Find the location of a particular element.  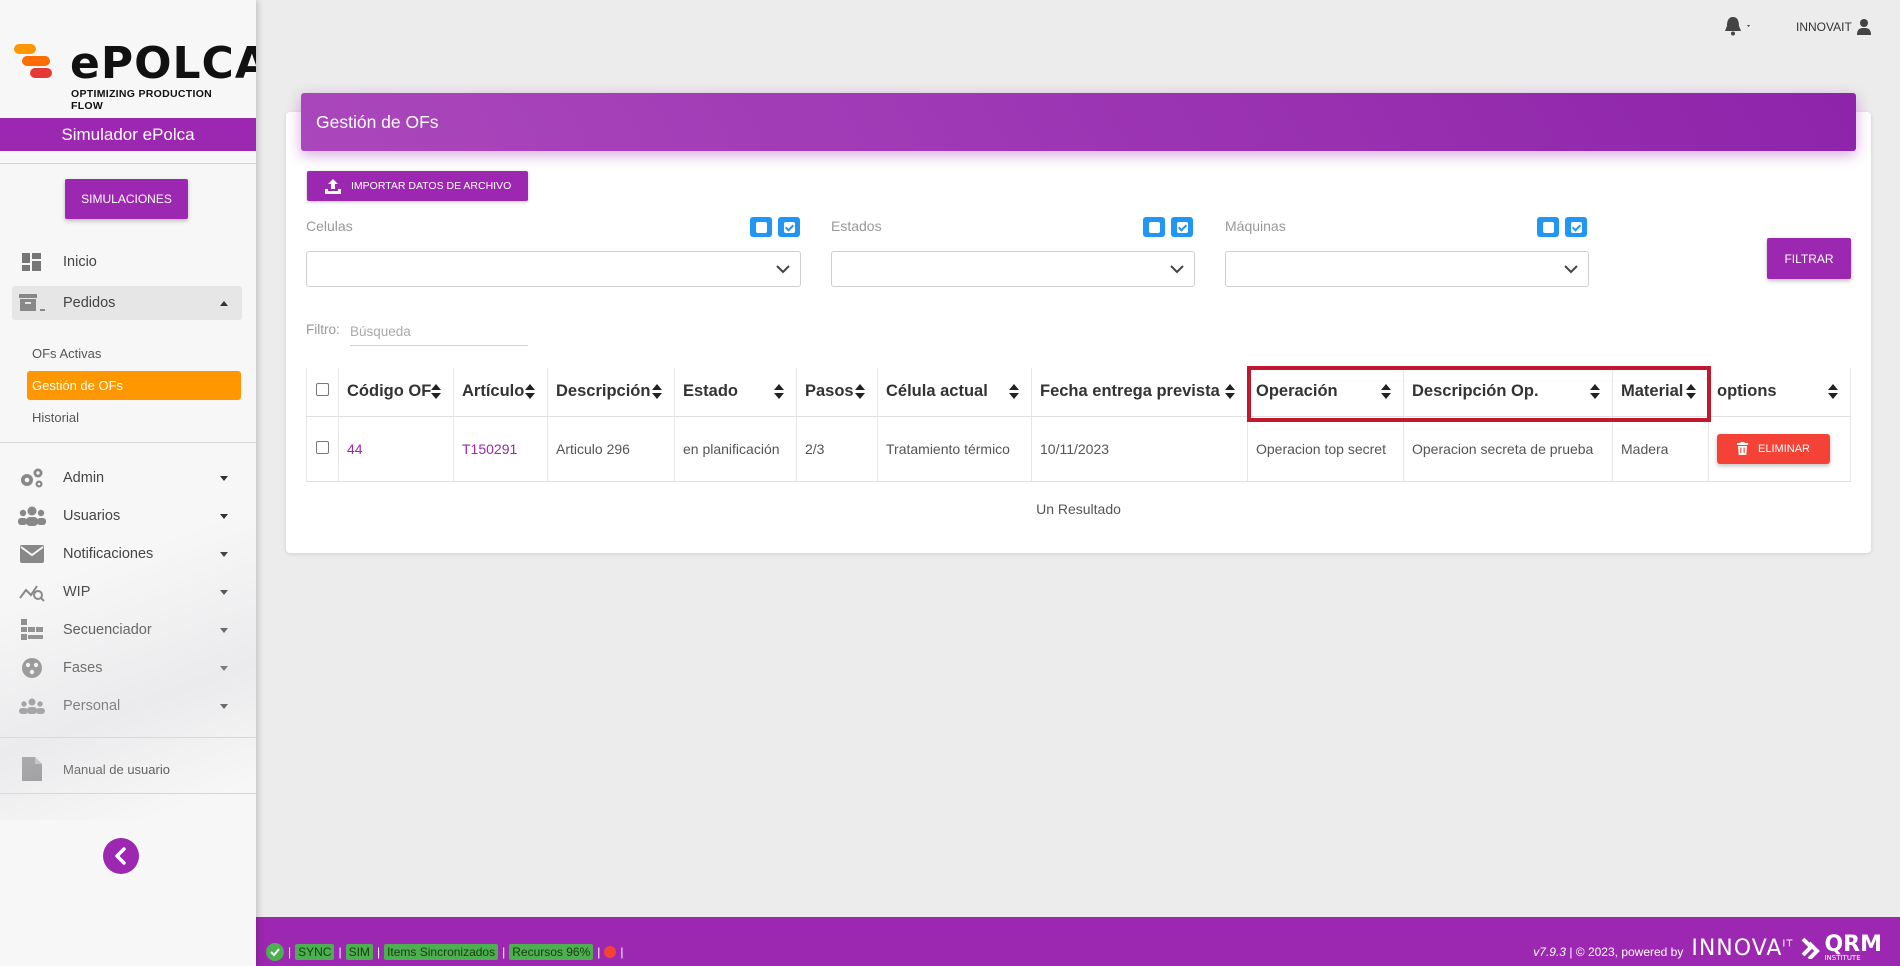

select-all-header is located at coordinates (322, 392).